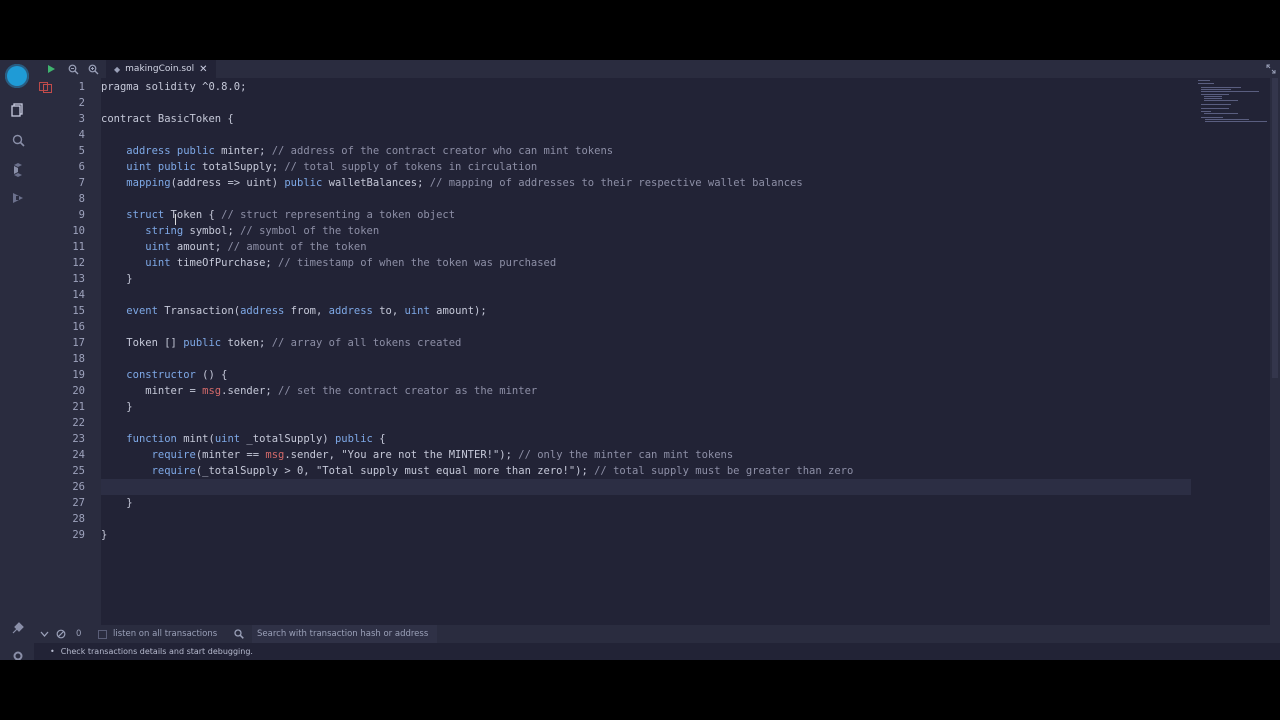 Image resolution: width=1280 pixels, height=720 pixels. What do you see at coordinates (635, 103) in the screenshot?
I see `code-line: 2` at bounding box center [635, 103].